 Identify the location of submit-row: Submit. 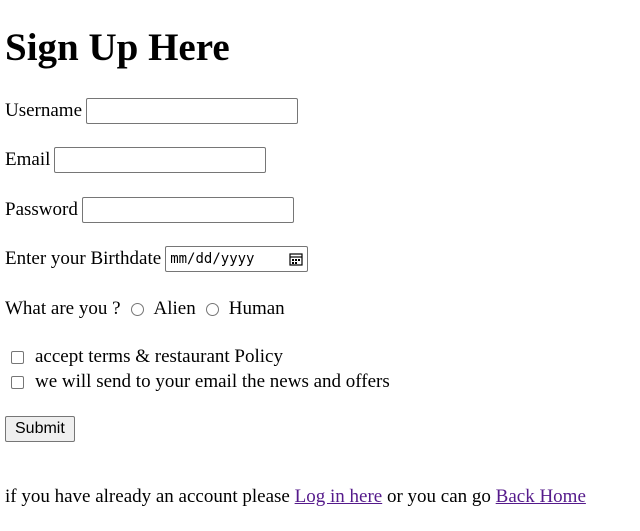
(40, 429).